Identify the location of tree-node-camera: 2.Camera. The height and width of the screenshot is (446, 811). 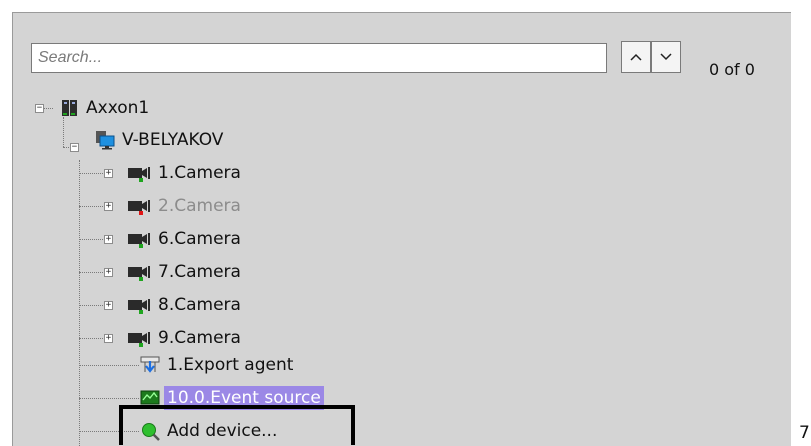
(185, 206).